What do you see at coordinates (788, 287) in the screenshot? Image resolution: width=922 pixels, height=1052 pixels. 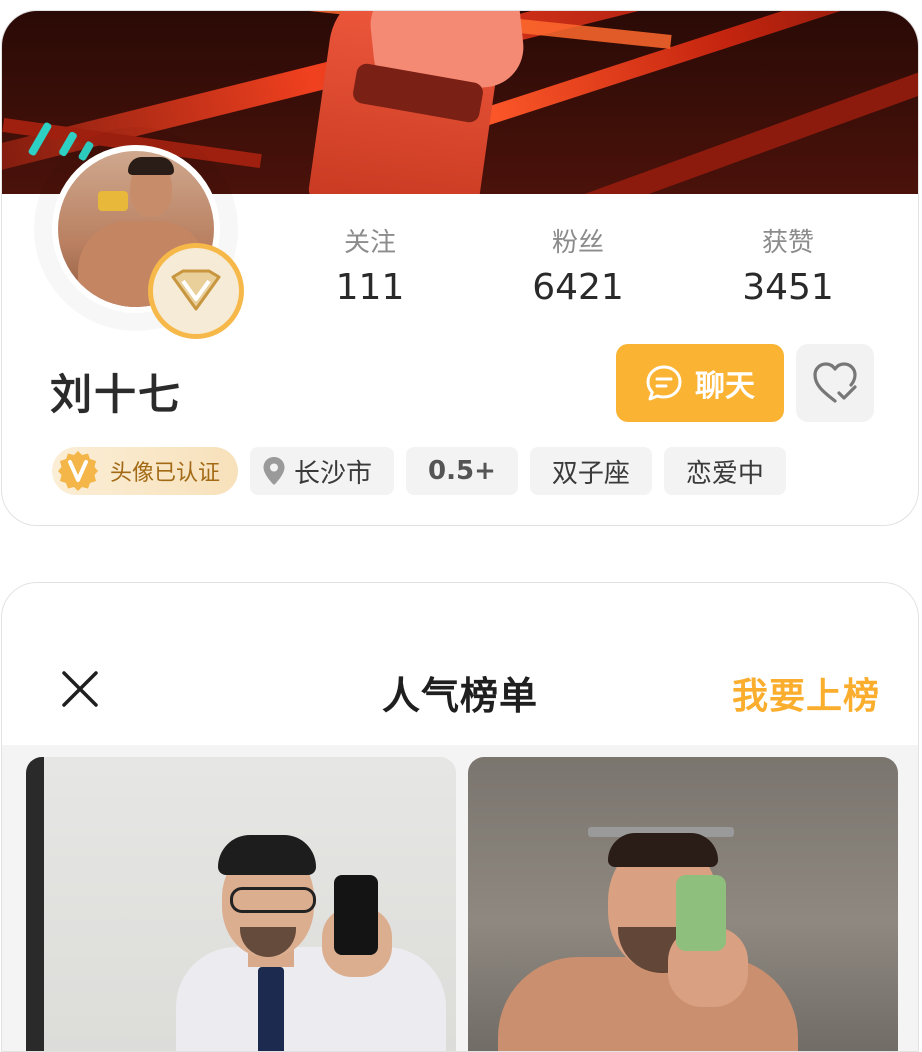 I see `stat-value: 3451` at bounding box center [788, 287].